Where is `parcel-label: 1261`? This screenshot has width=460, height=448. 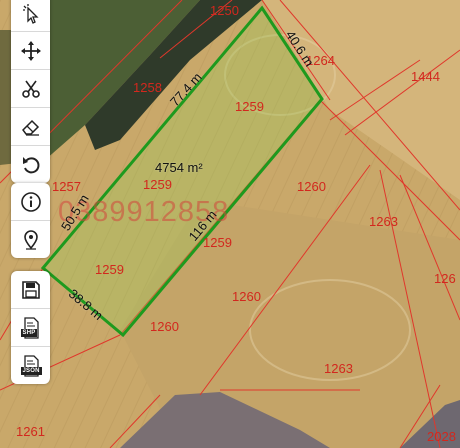 parcel-label: 1261 is located at coordinates (30, 431).